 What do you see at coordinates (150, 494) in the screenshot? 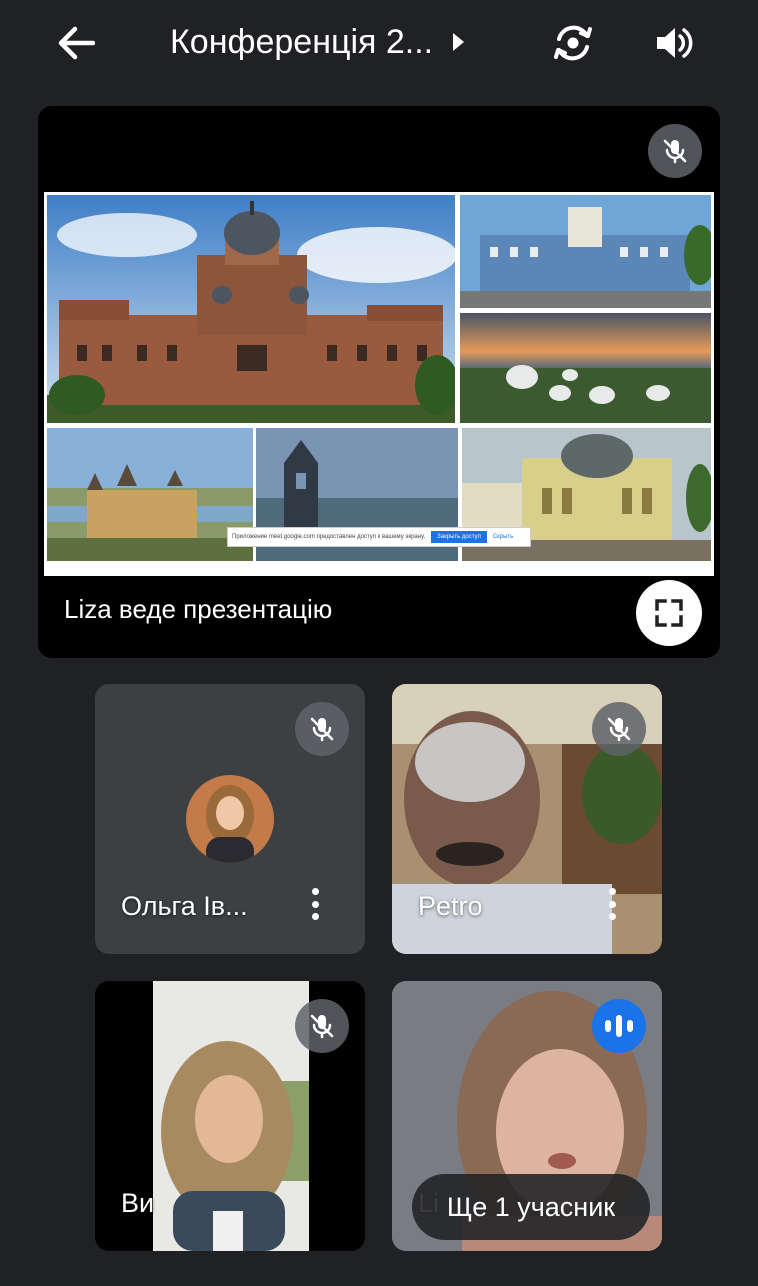
I see `photo-castle` at bounding box center [150, 494].